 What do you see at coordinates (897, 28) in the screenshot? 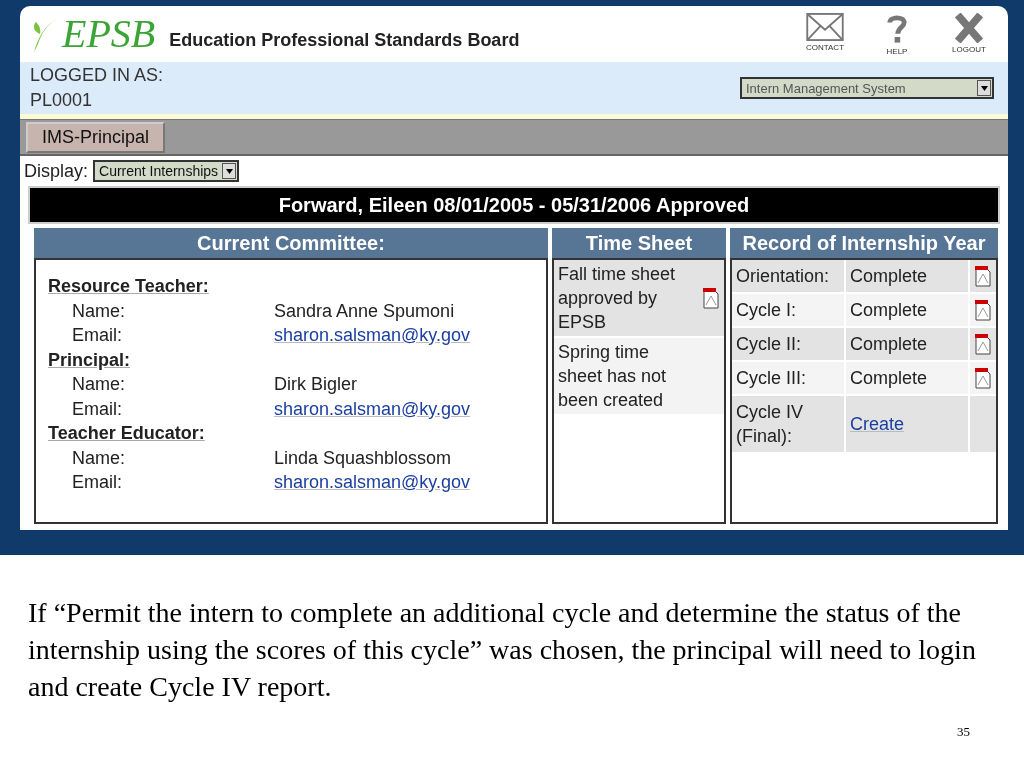
I see `question-mark-icon` at bounding box center [897, 28].